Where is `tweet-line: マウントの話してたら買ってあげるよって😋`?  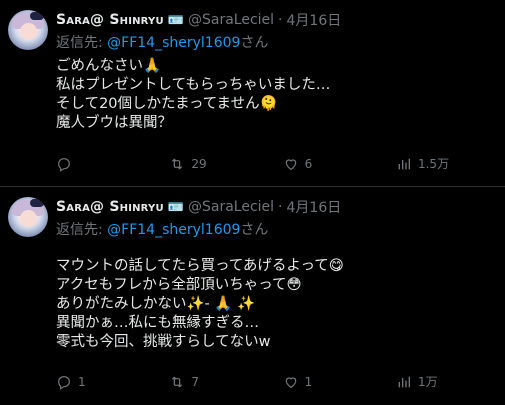 tweet-line: マウントの話してたら買ってあげるよって😋 is located at coordinates (200, 266).